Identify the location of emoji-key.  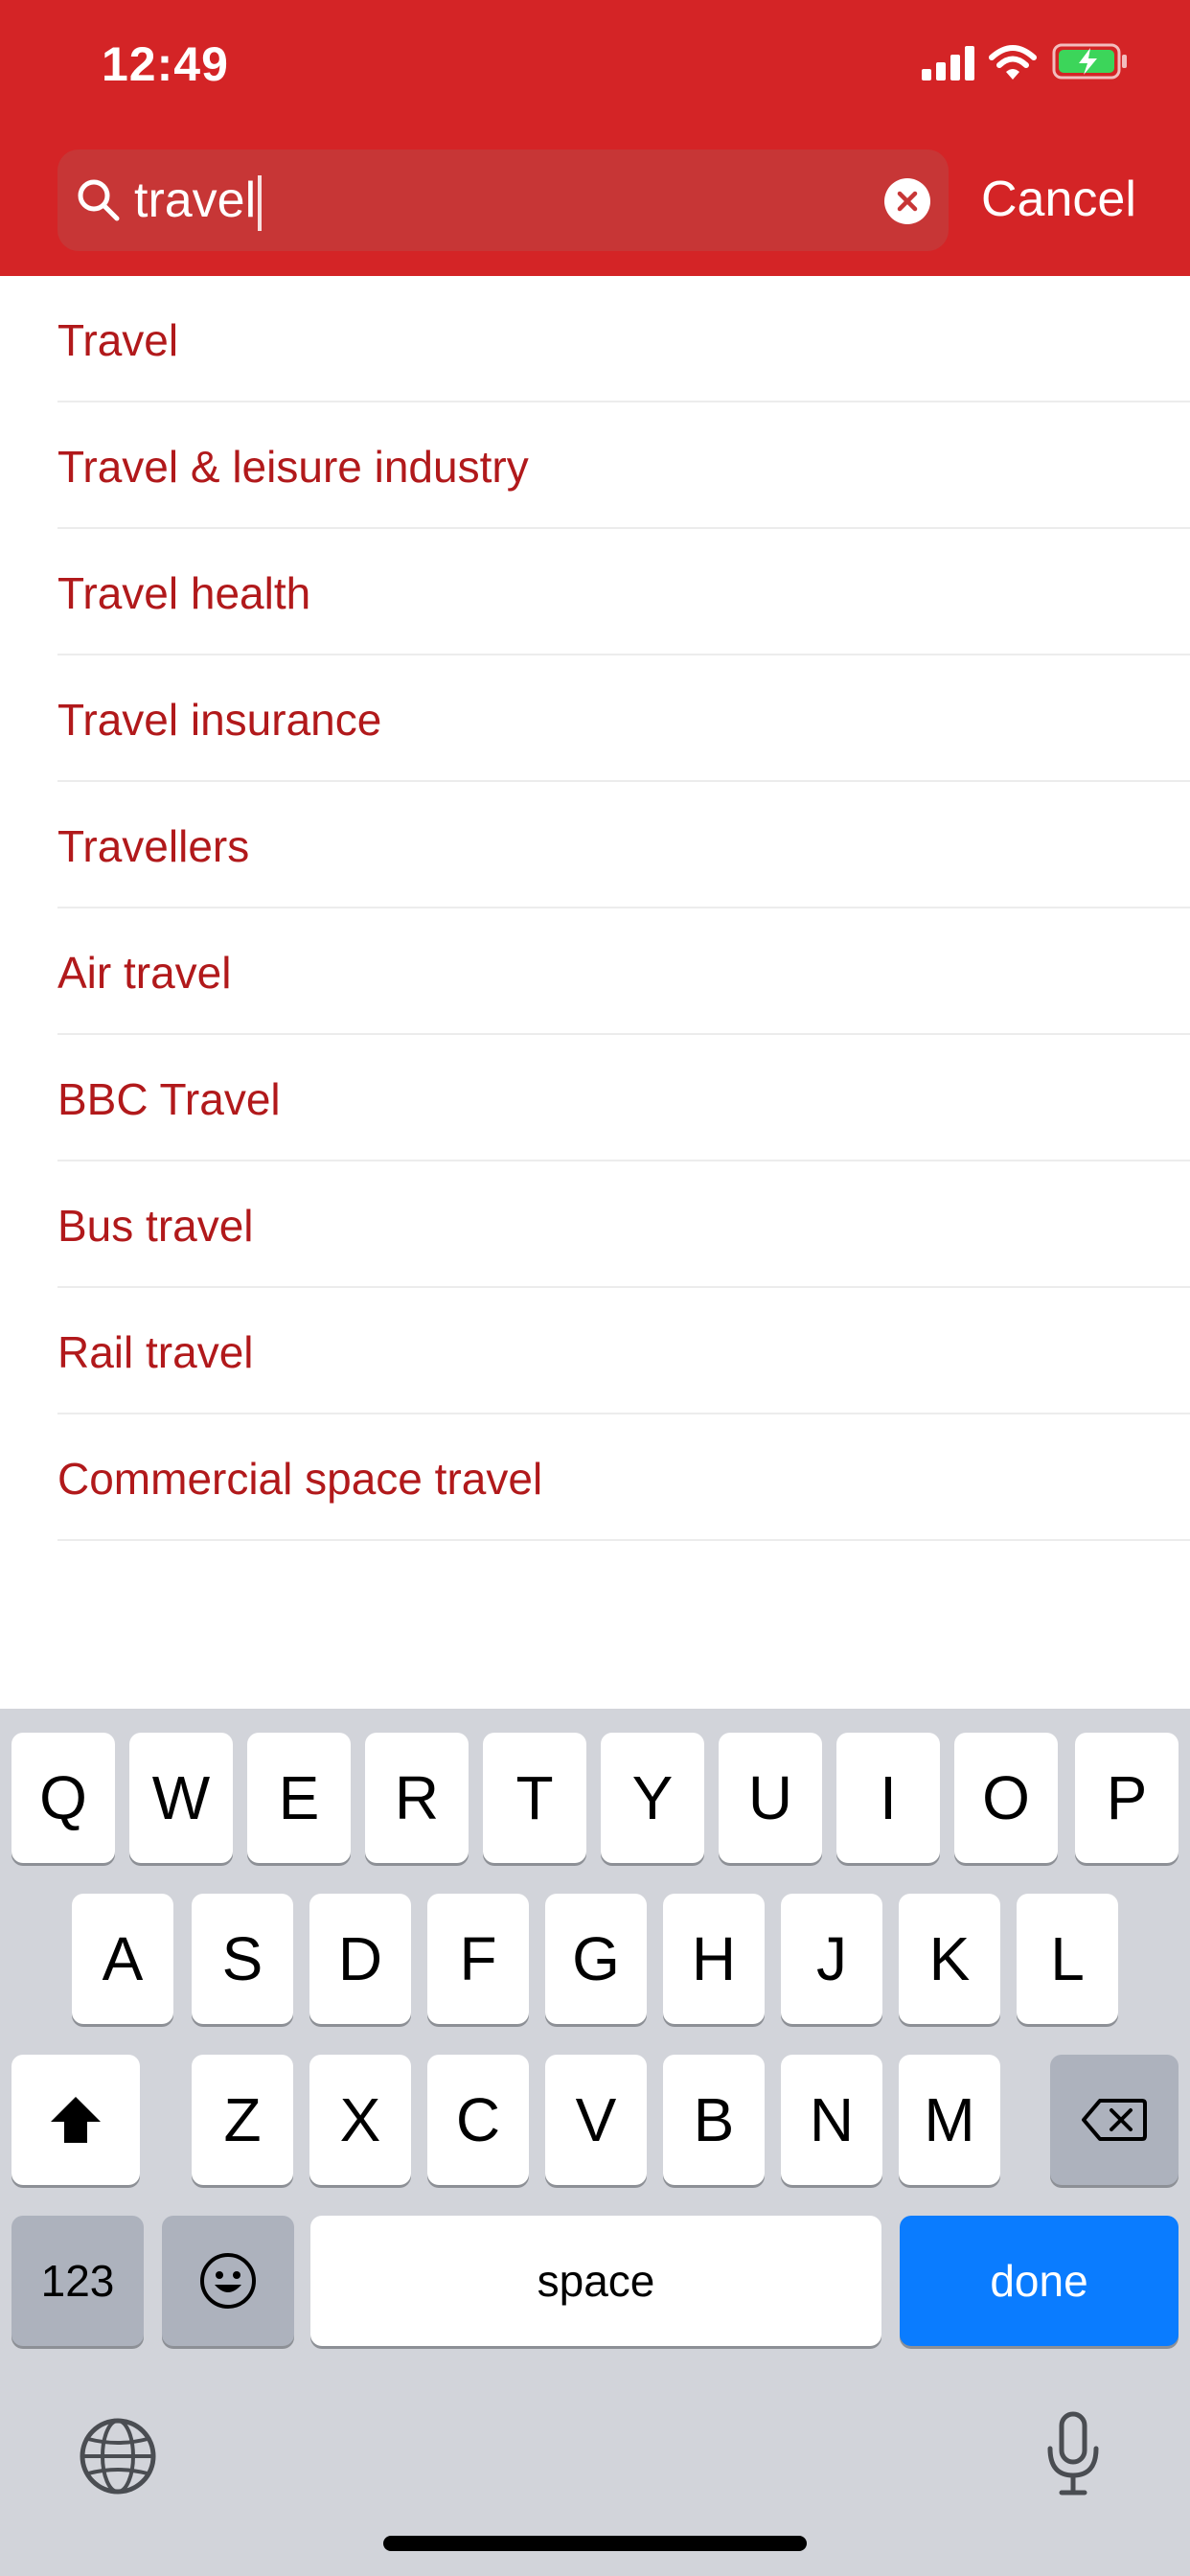
(228, 2281).